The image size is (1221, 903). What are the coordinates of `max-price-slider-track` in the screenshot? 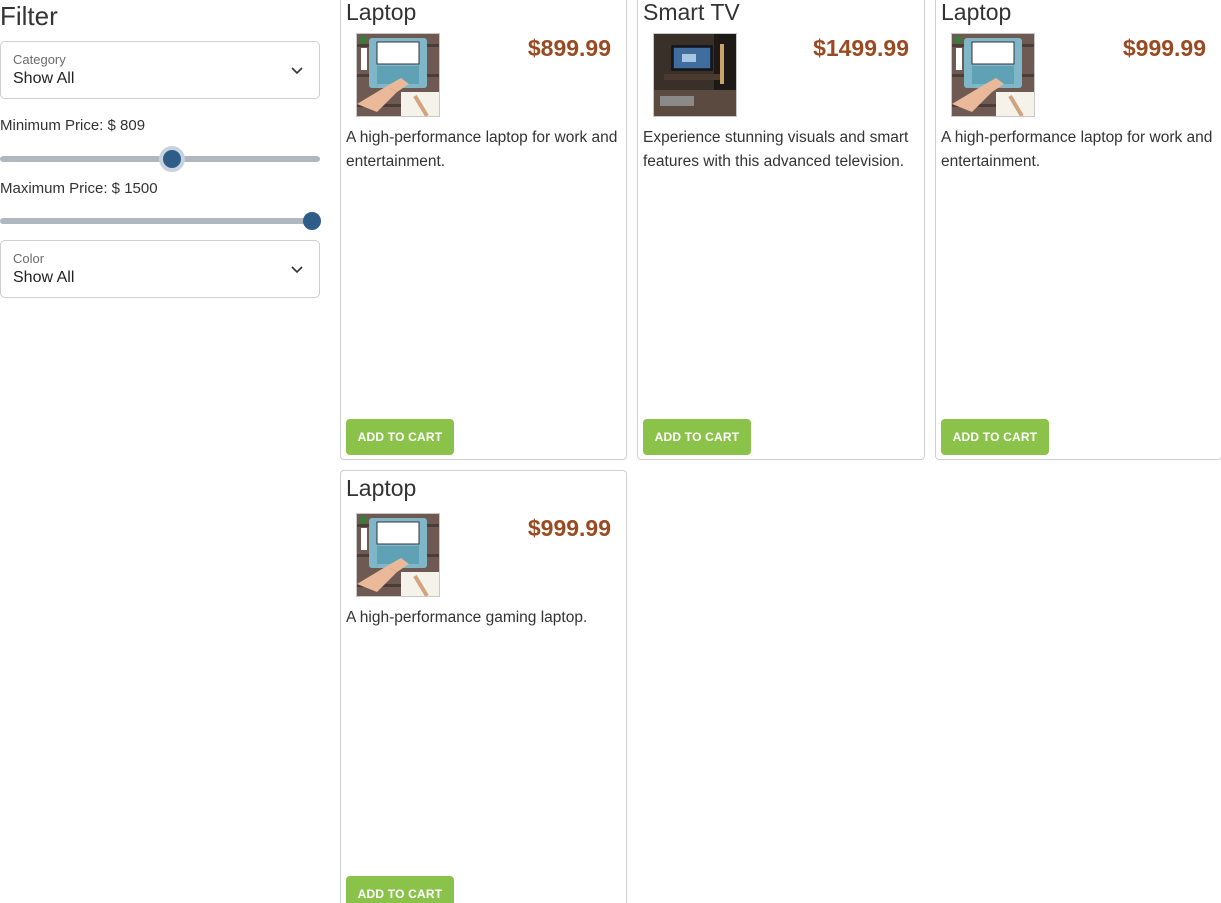 It's located at (160, 221).